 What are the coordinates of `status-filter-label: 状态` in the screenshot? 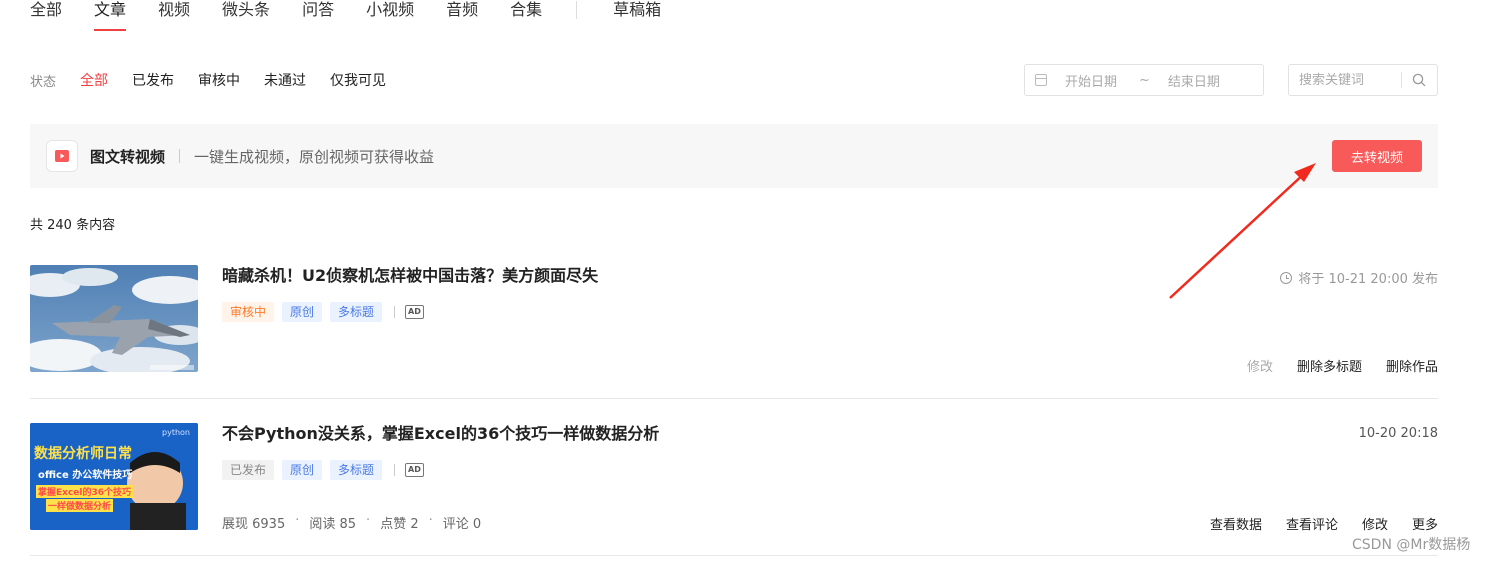 It's located at (43, 82).